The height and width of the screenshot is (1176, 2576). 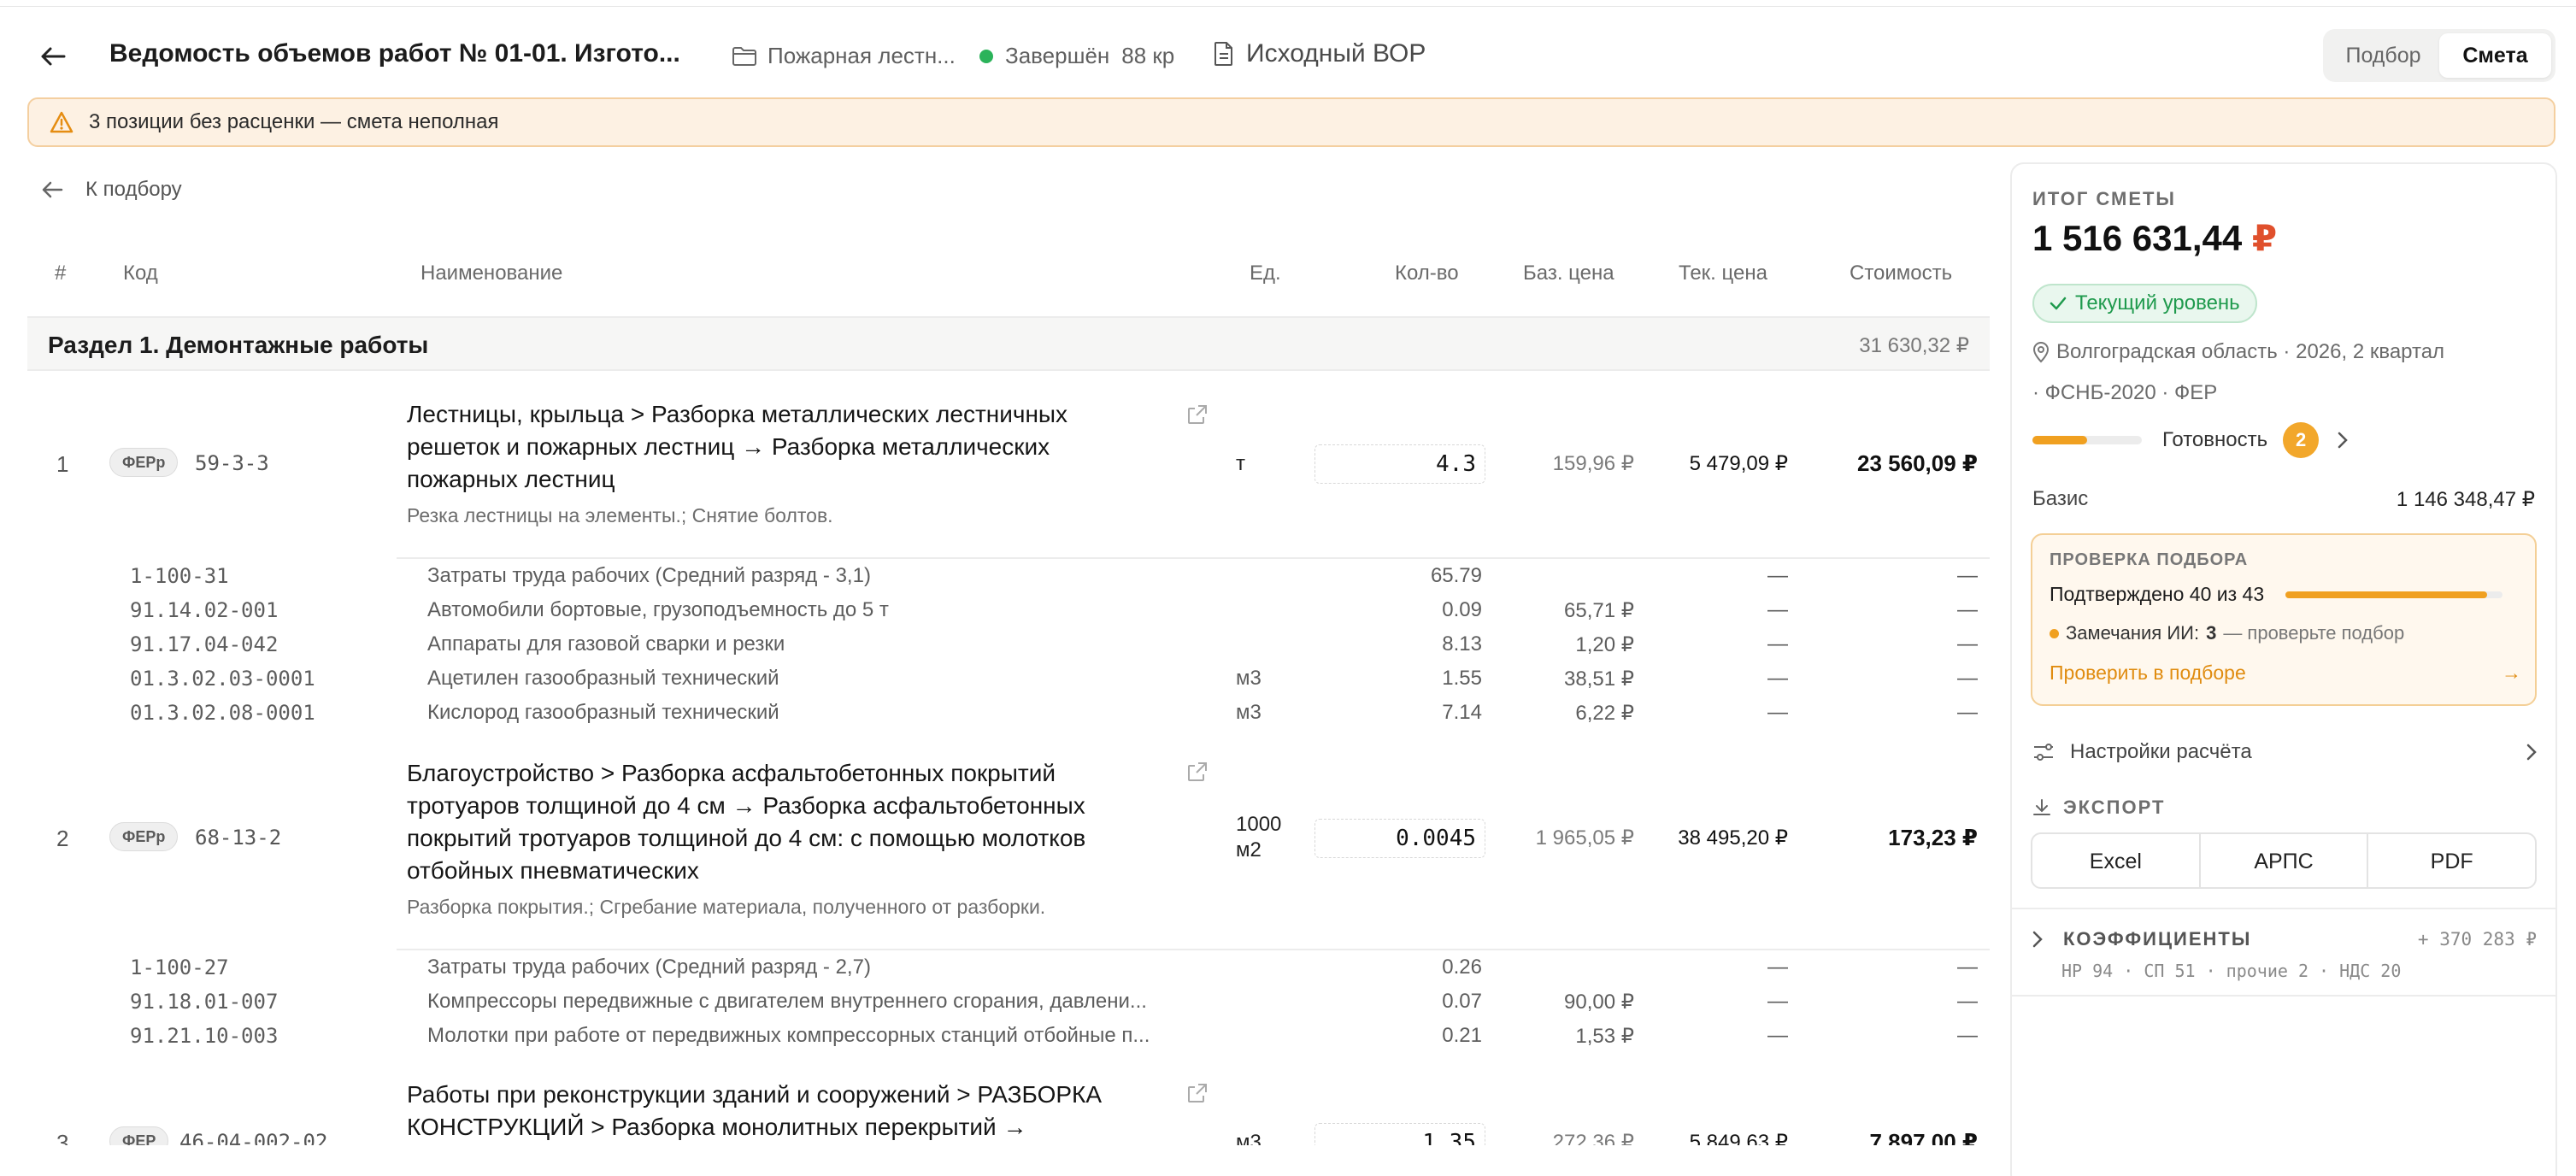 I want to click on qty-input: 0.0045, so click(x=1399, y=838).